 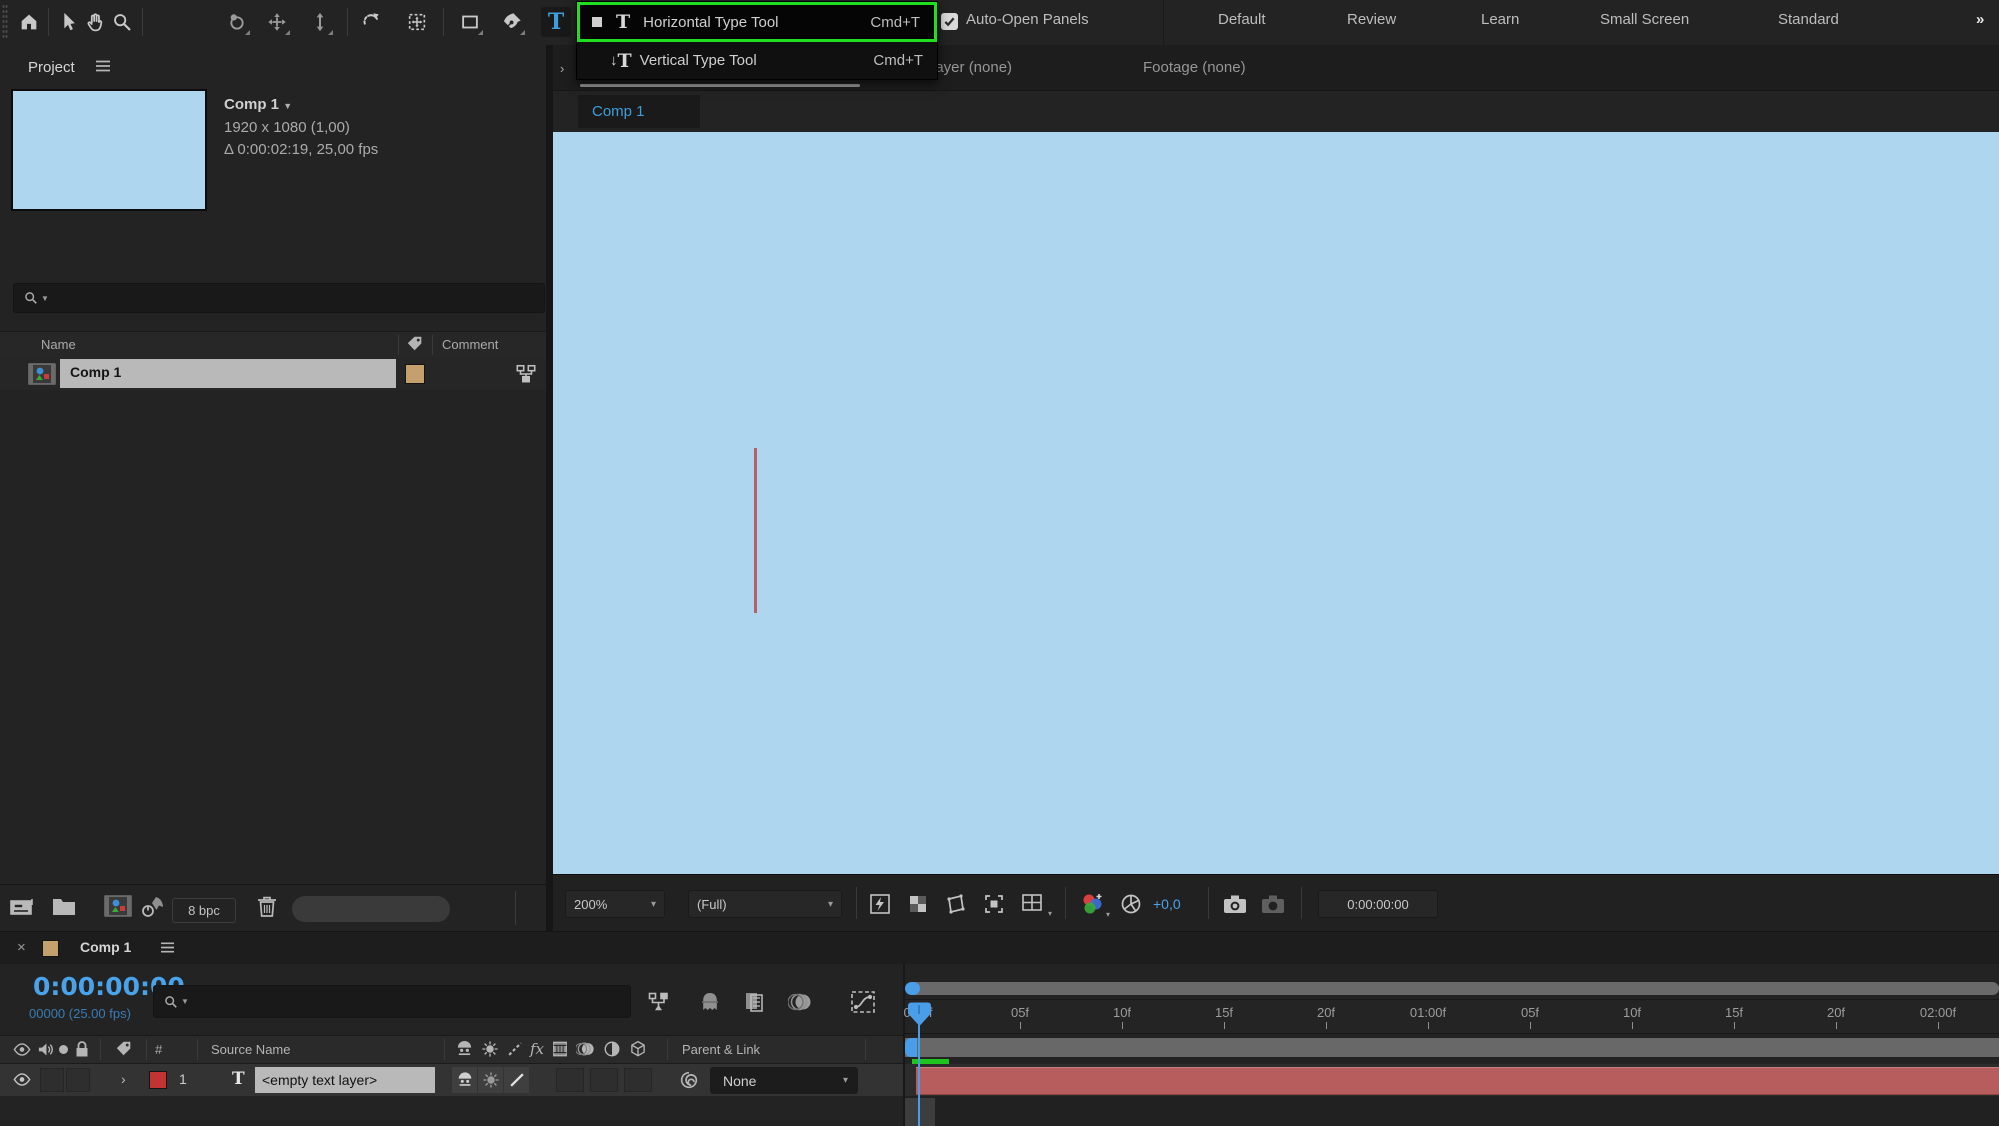 What do you see at coordinates (1452, 988) in the screenshot?
I see `timeline-navigator-bar` at bounding box center [1452, 988].